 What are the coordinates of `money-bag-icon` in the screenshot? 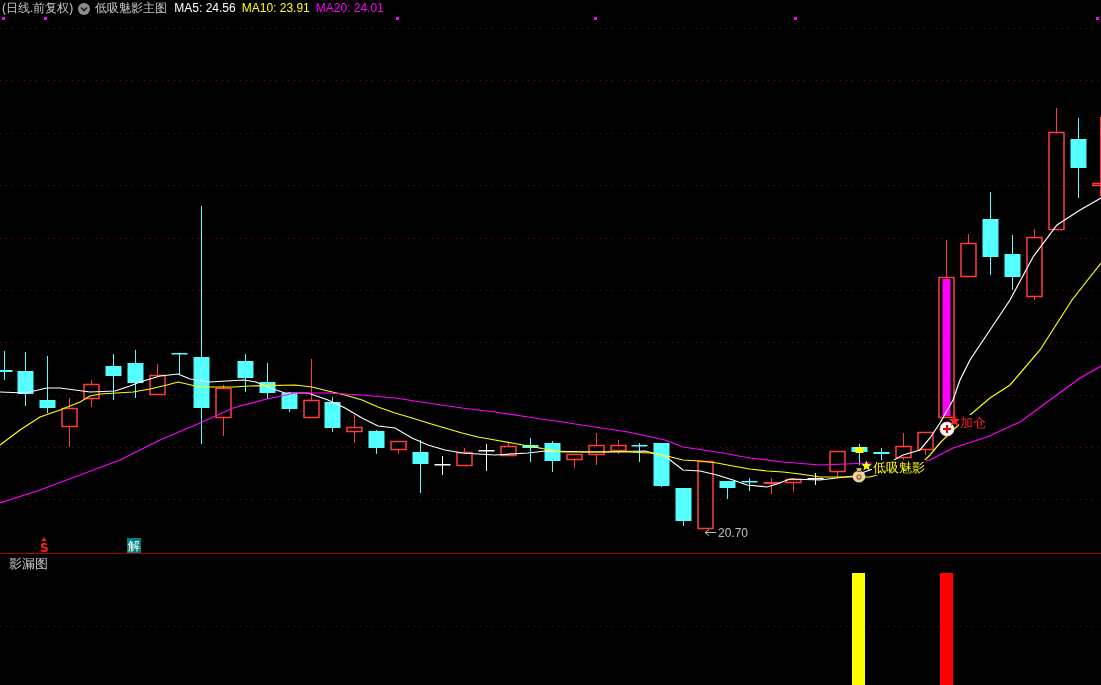 It's located at (859, 475).